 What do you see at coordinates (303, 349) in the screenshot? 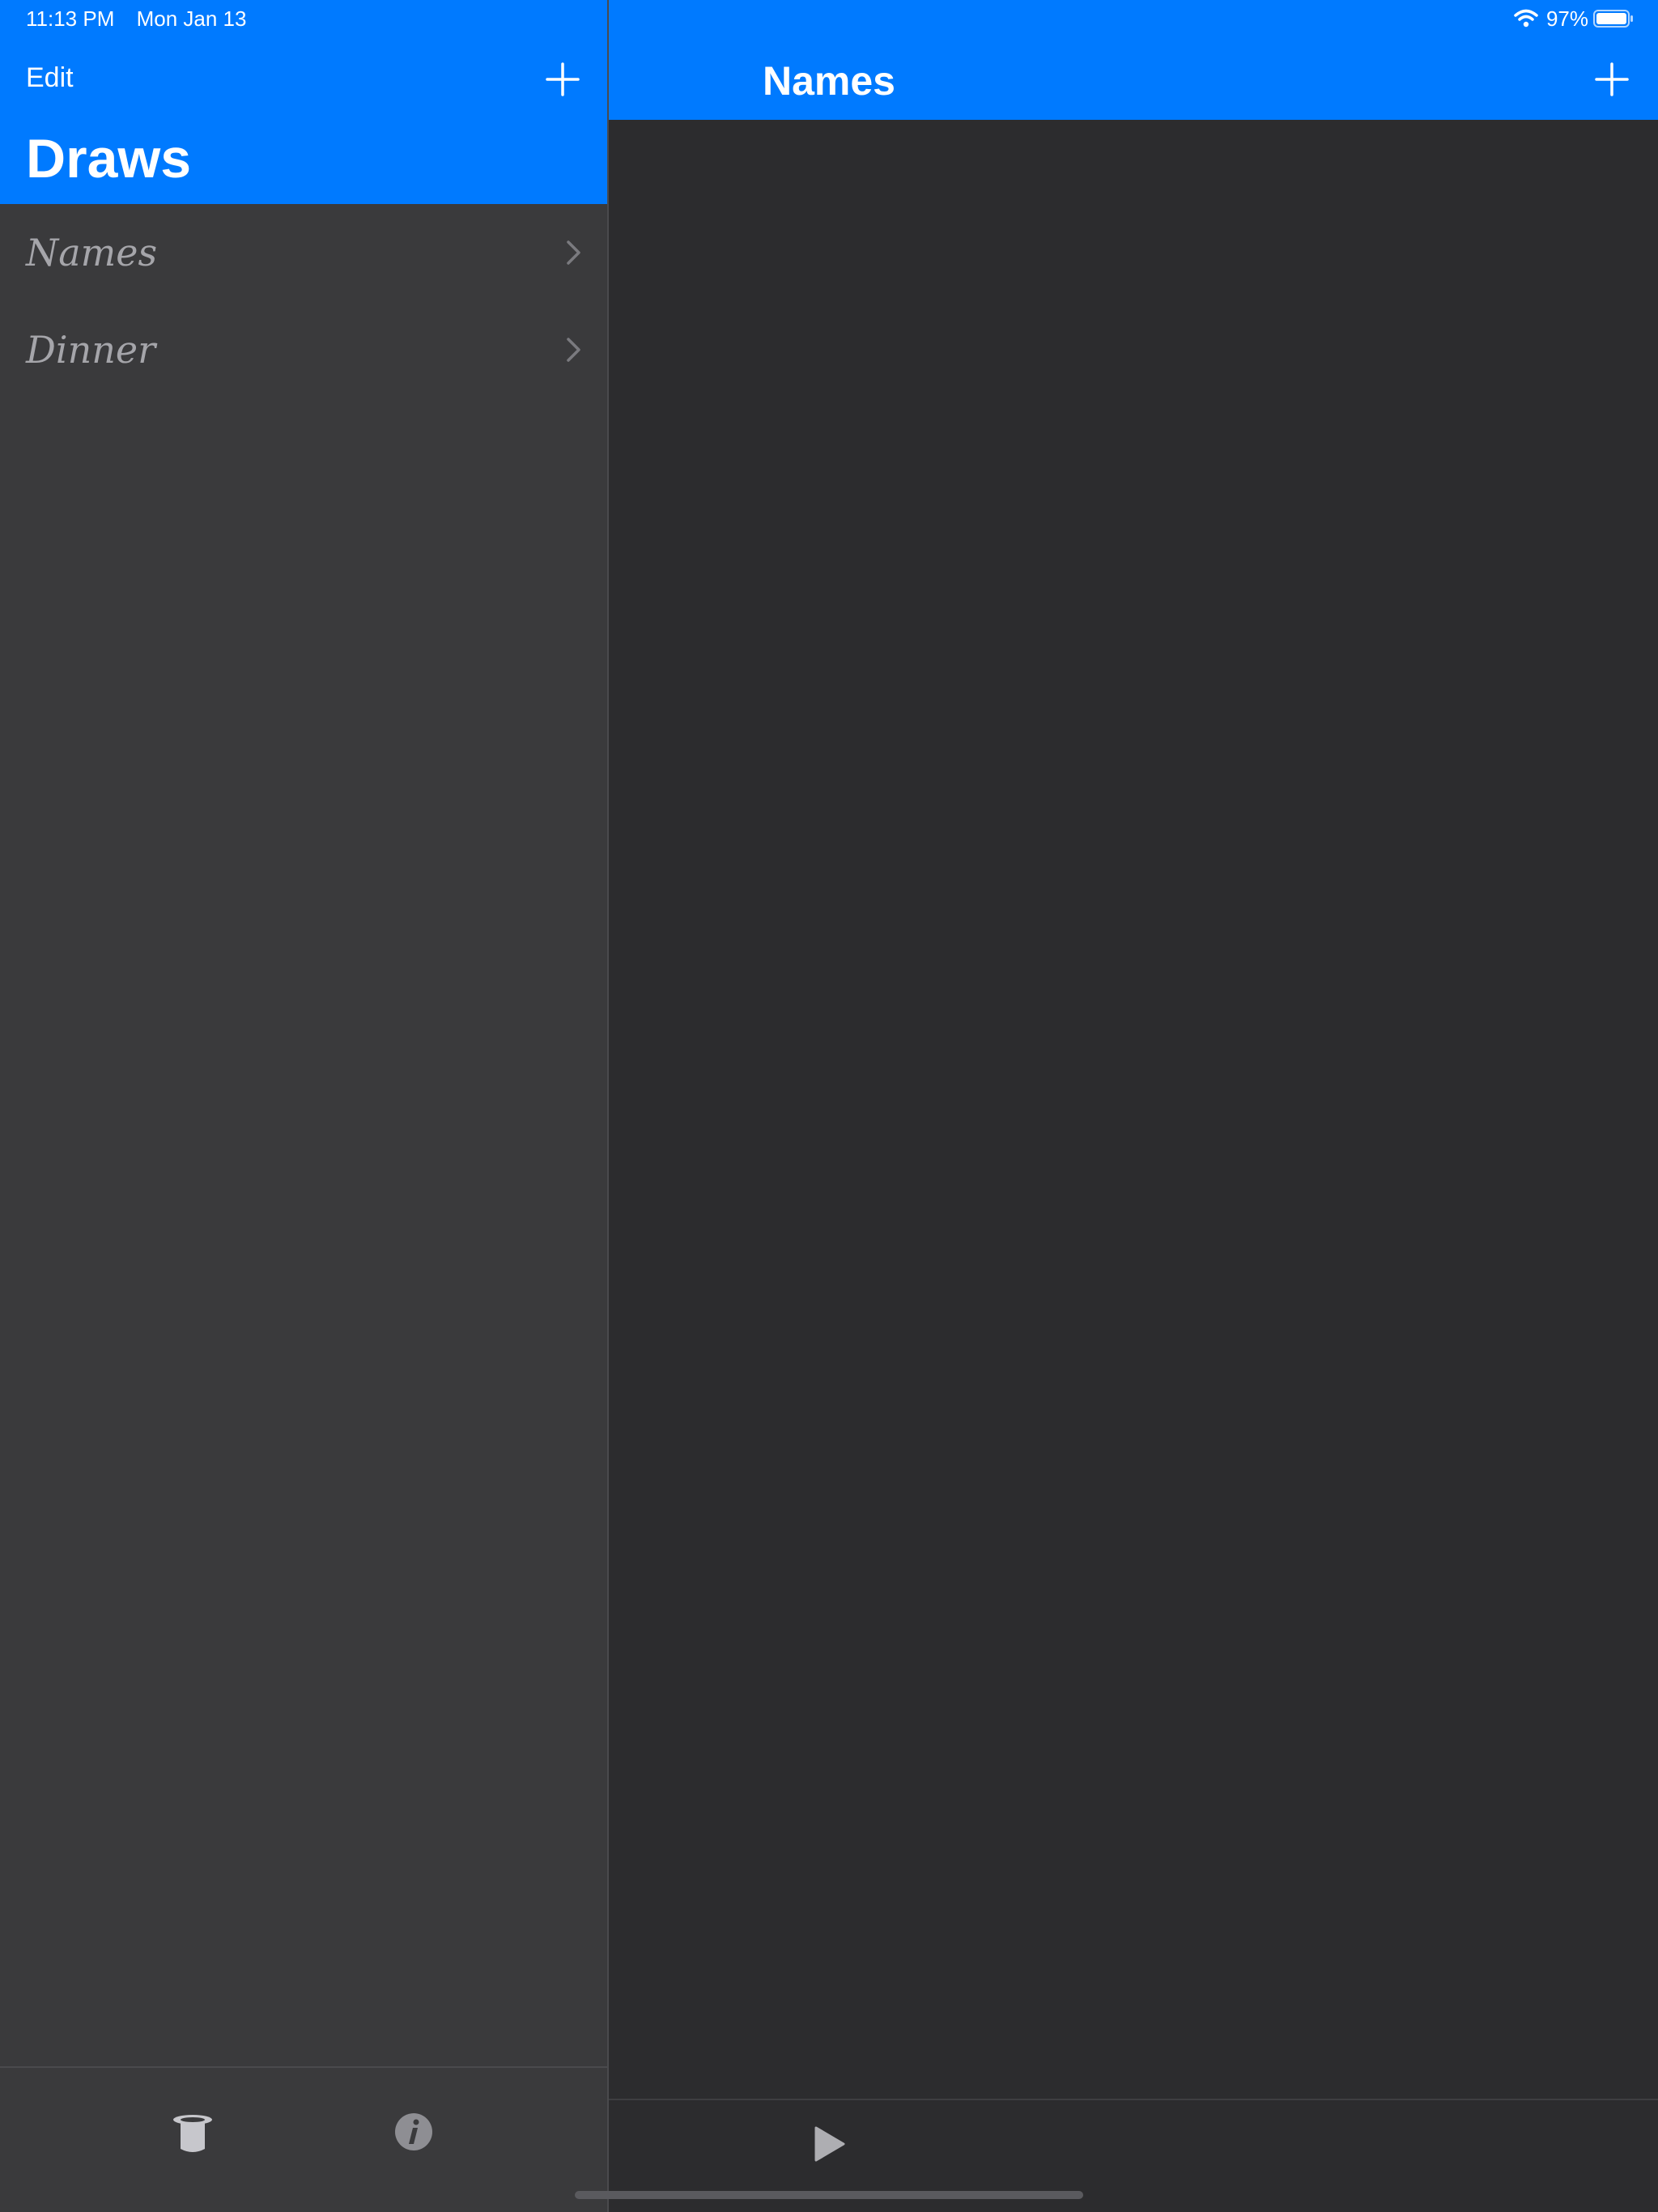
I see `list-item-dinner: Dinner` at bounding box center [303, 349].